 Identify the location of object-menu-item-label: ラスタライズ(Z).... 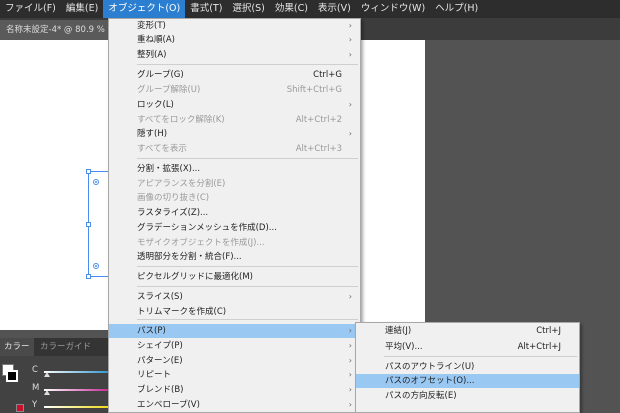
(173, 213).